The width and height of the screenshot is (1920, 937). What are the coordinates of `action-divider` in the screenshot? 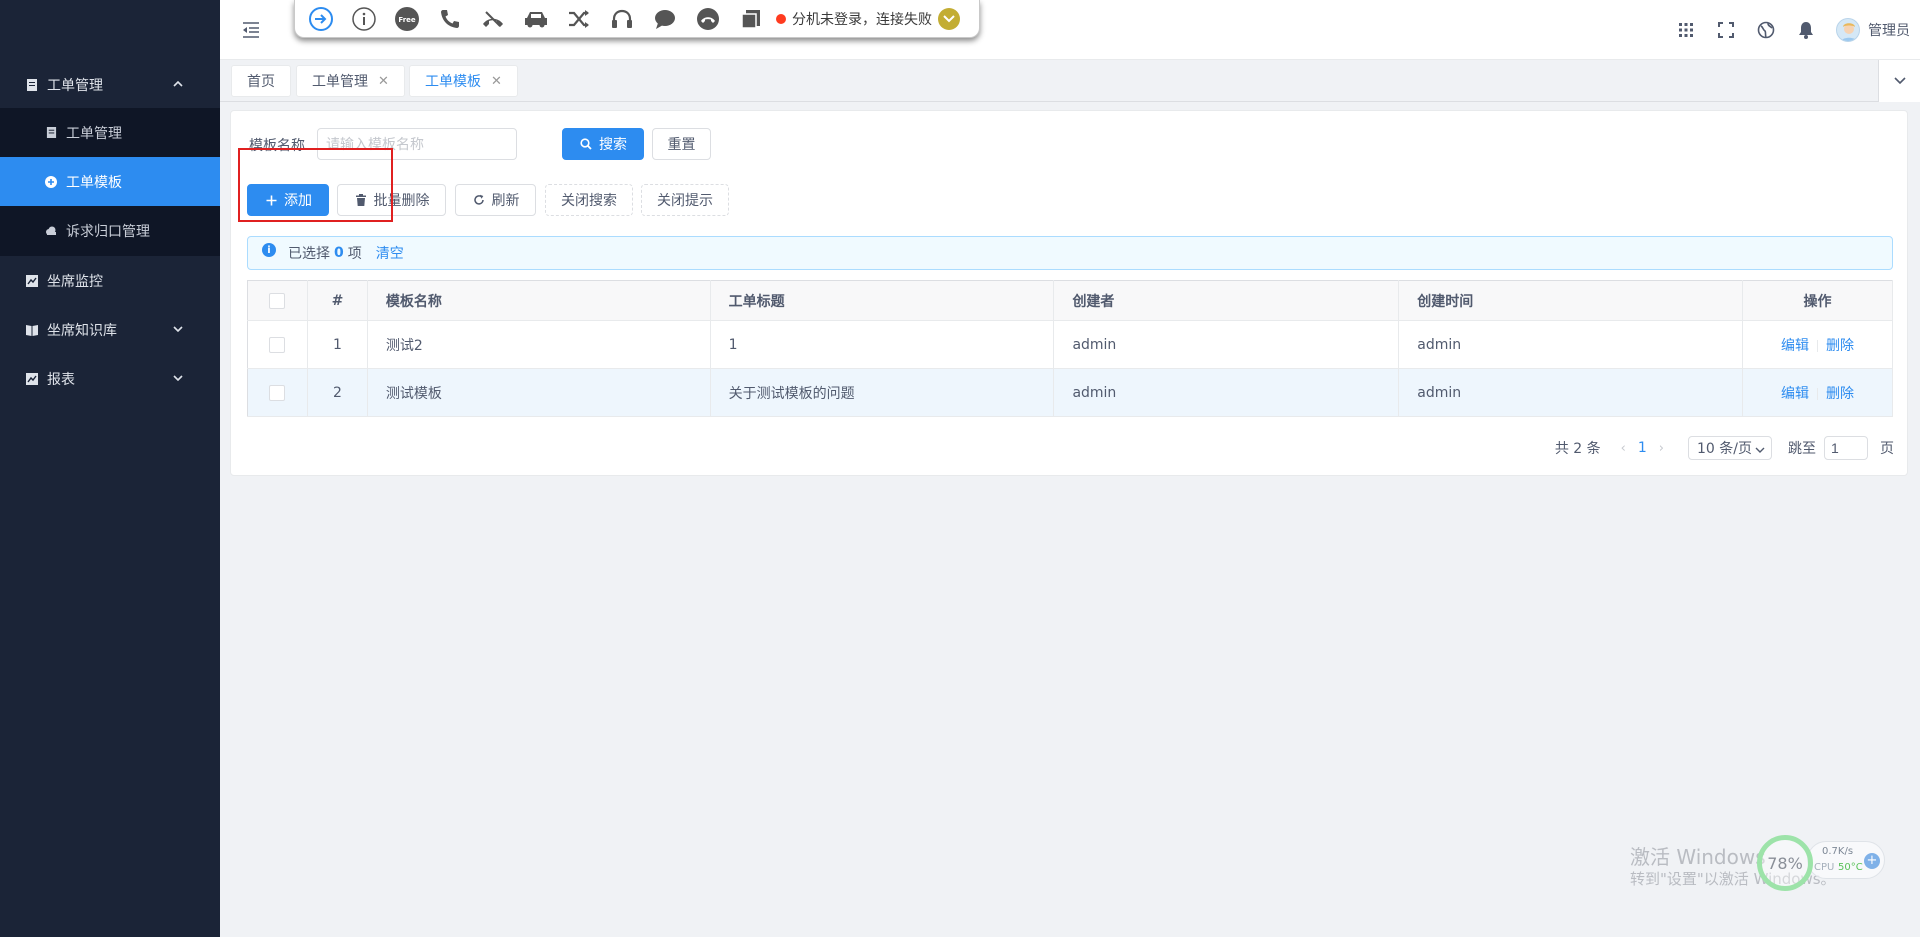 It's located at (1818, 345).